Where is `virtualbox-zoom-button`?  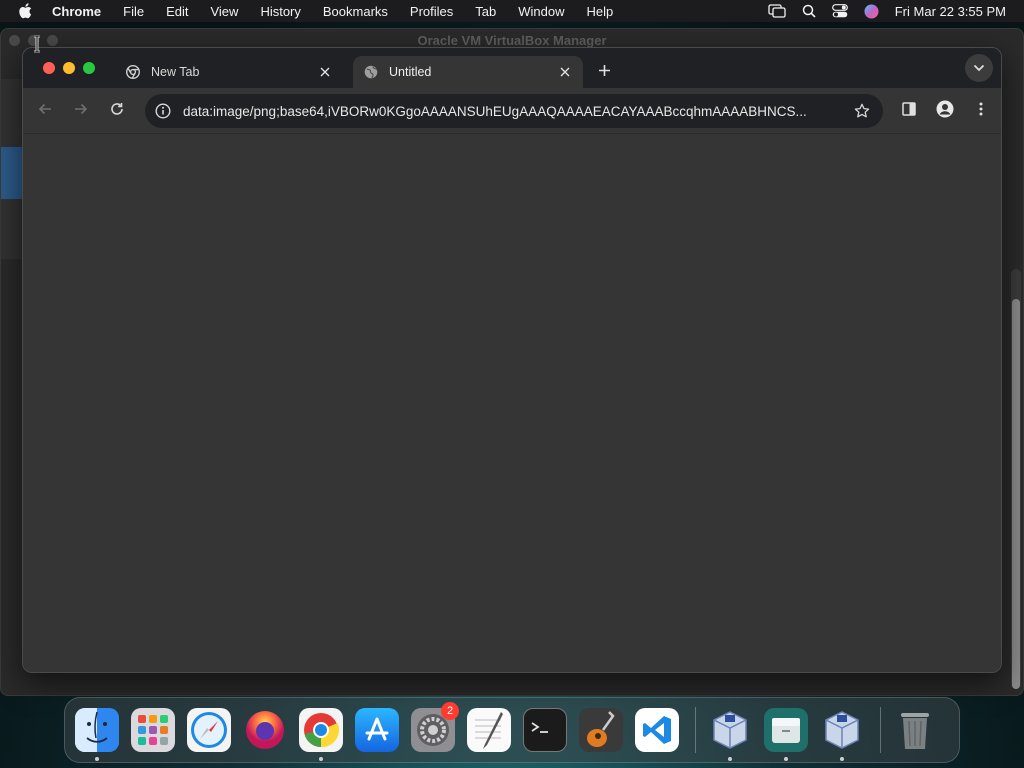
virtualbox-zoom-button is located at coordinates (52, 40).